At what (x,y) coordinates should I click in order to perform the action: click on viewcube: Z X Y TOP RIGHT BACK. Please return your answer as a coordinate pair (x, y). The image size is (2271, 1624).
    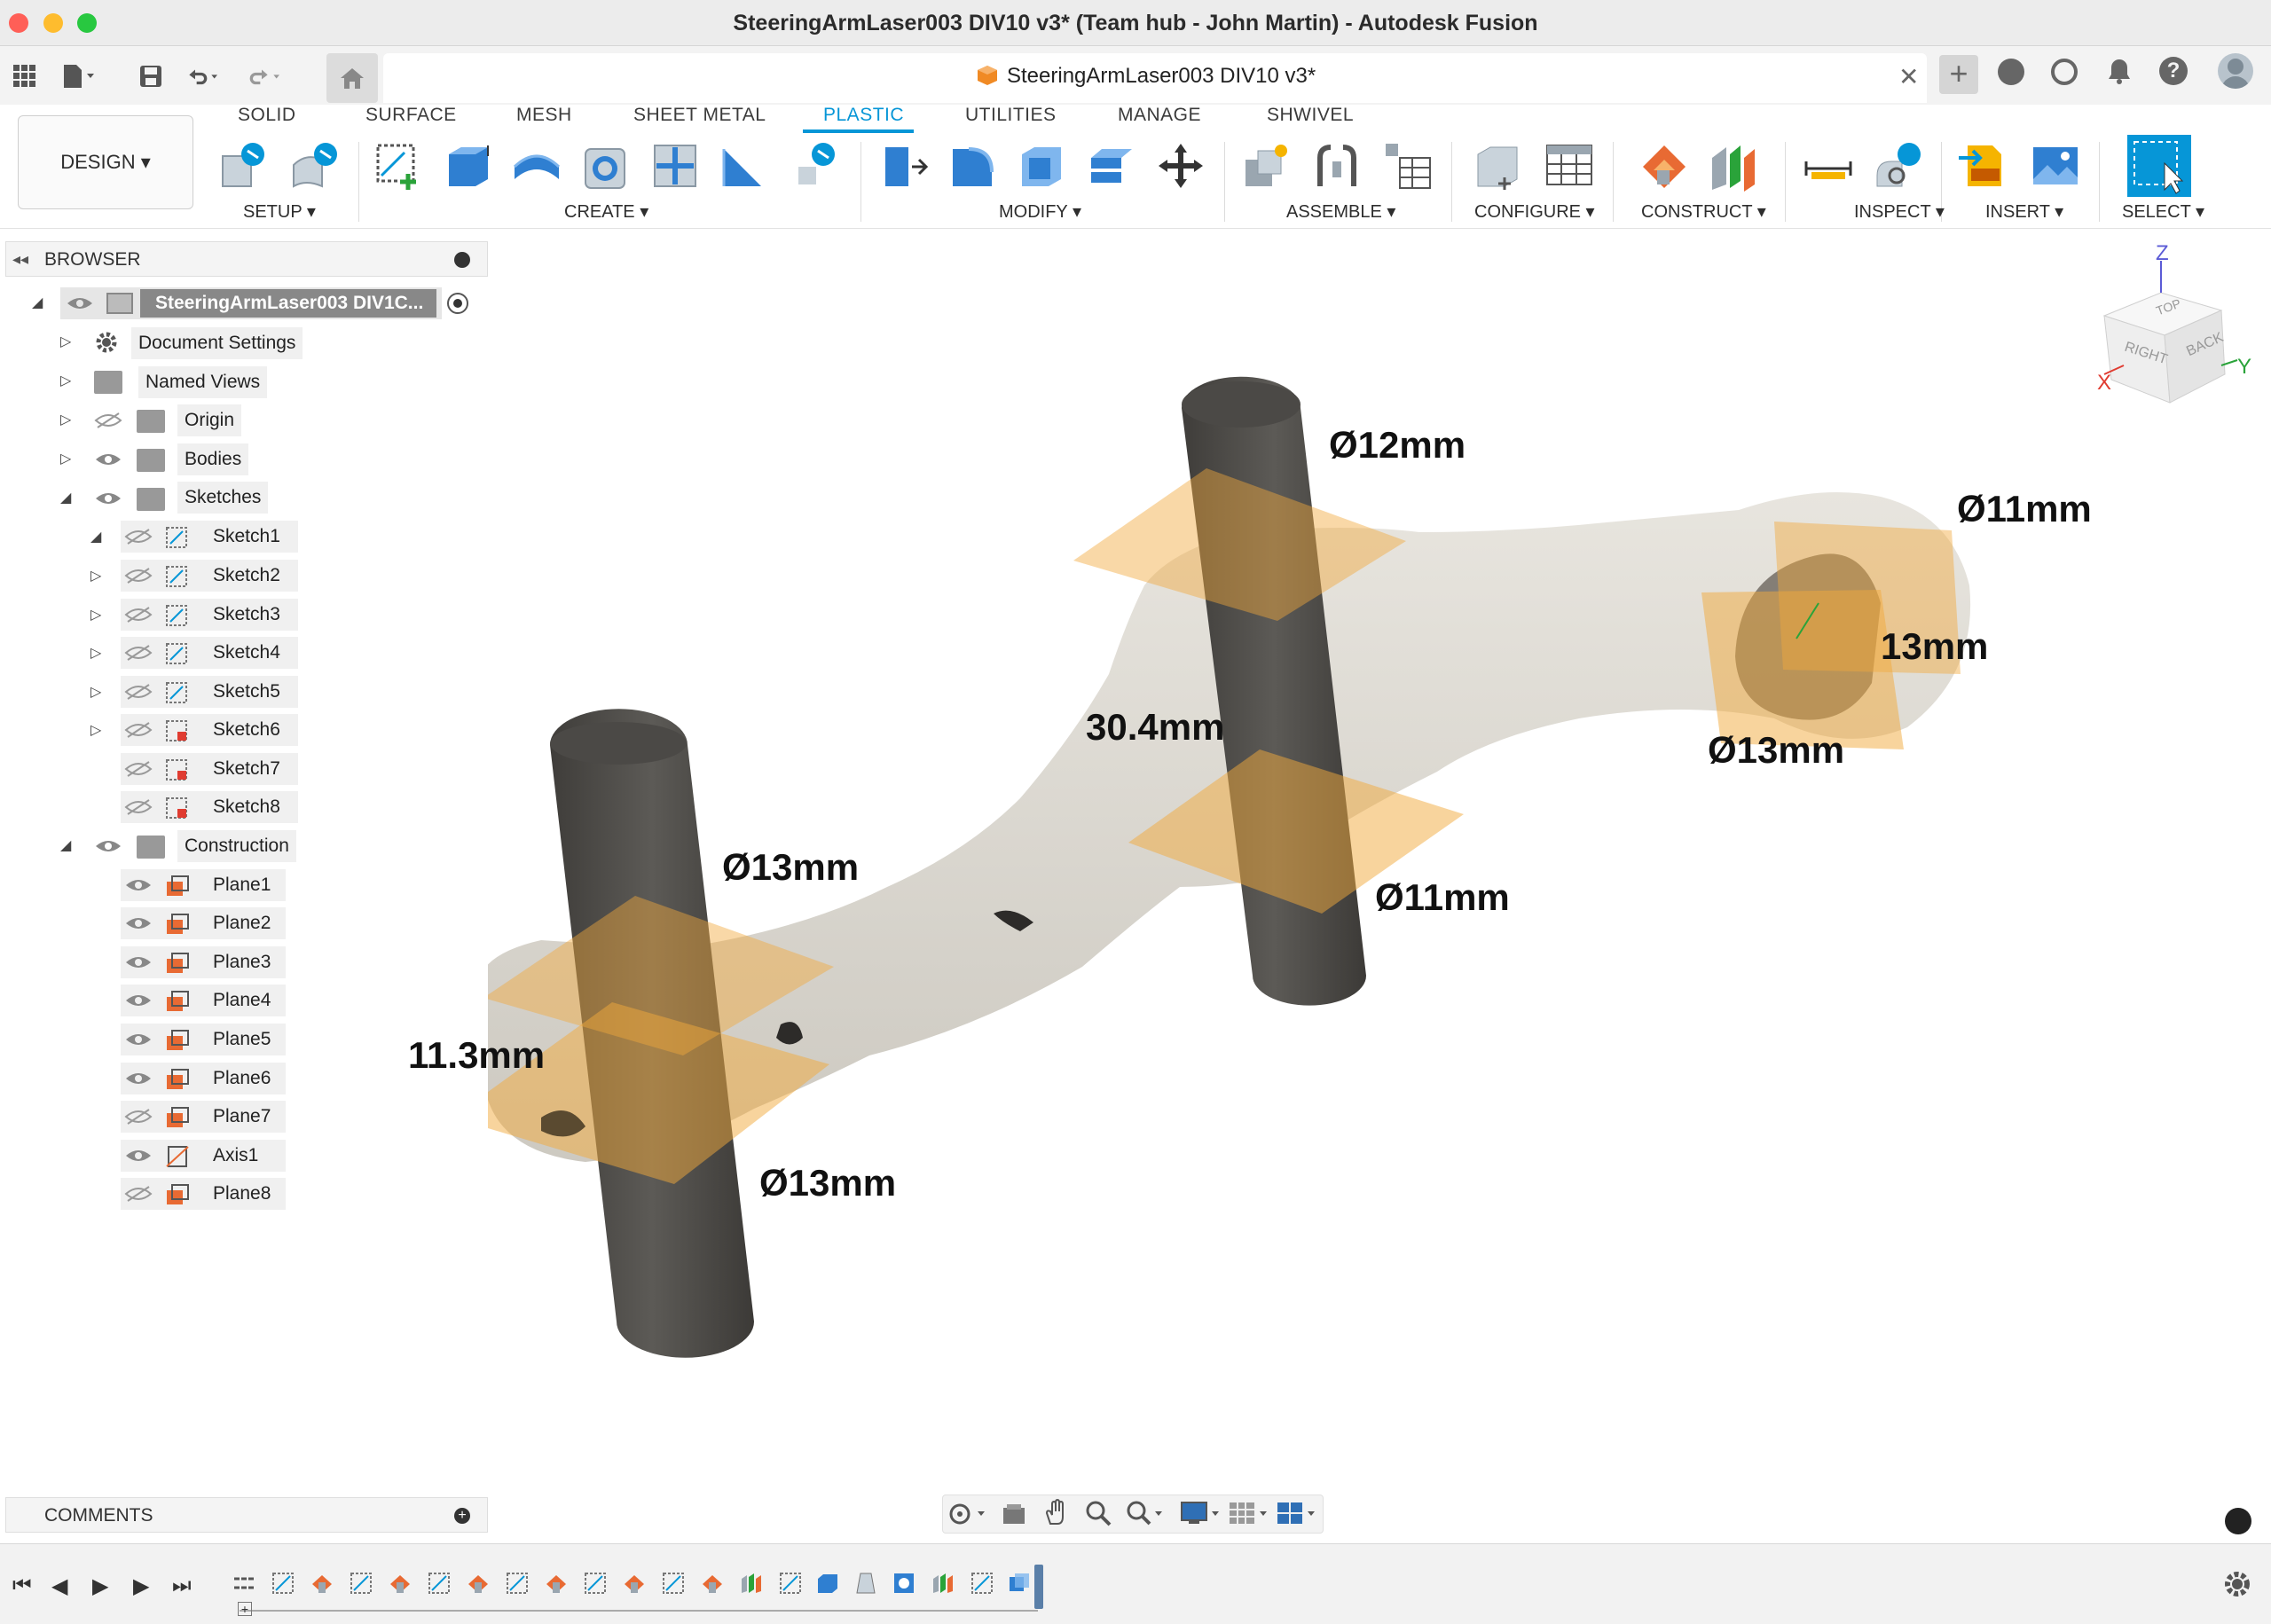
    Looking at the image, I should click on (2177, 330).